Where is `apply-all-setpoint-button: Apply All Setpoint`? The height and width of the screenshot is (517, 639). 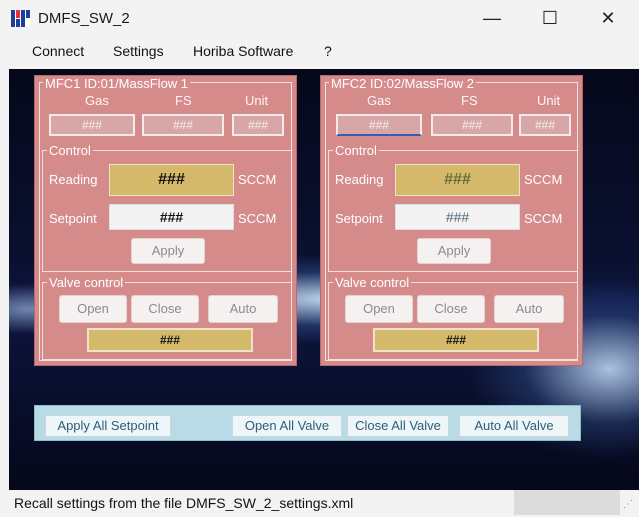 apply-all-setpoint-button: Apply All Setpoint is located at coordinates (108, 426).